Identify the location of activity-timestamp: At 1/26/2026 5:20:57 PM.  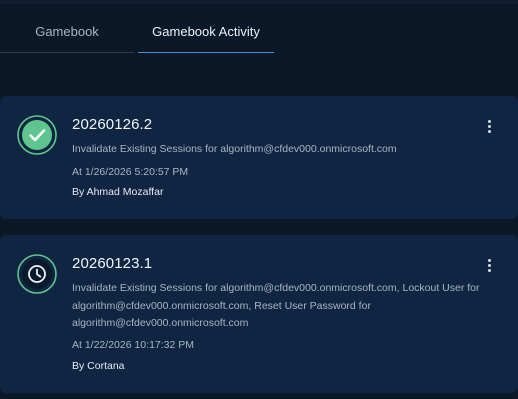
(130, 172).